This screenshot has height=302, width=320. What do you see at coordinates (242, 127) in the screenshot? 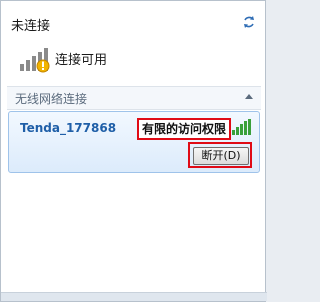
I see `signal-strength-icon` at bounding box center [242, 127].